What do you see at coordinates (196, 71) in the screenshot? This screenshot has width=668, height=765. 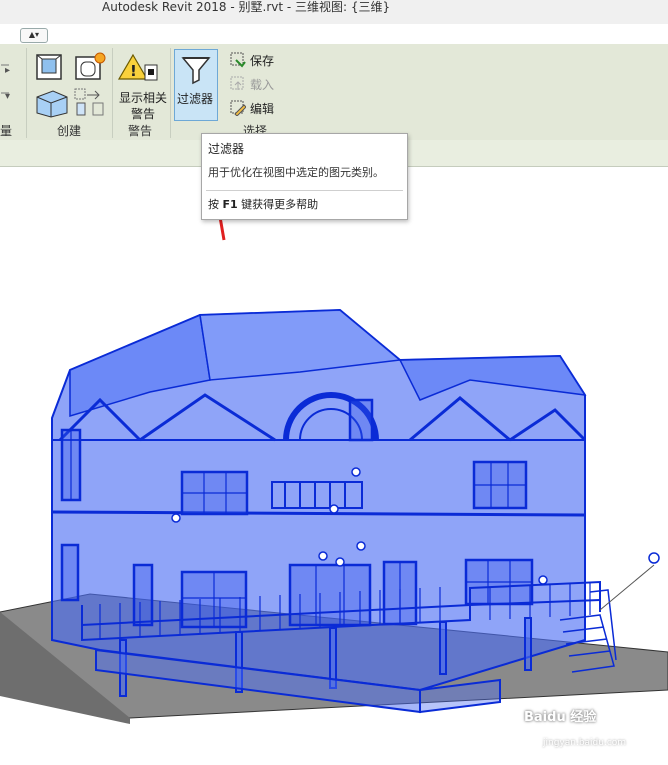 I see `funnel-icon` at bounding box center [196, 71].